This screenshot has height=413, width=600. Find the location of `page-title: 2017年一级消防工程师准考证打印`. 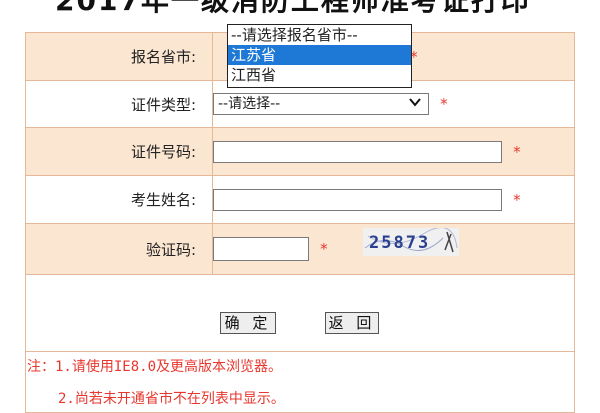

page-title: 2017年一级消防工程师准考证打印 is located at coordinates (293, 8).